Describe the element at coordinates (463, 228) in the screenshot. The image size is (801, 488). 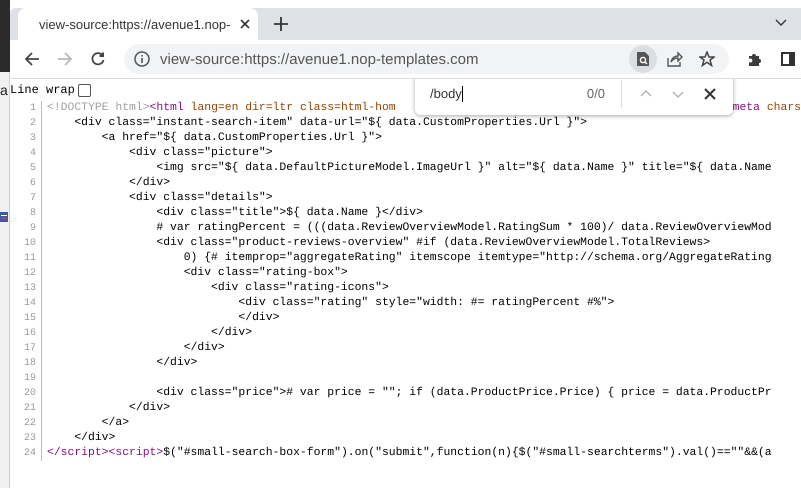
I see `source-code-line: # var ratingPercent = (((data.ReviewOverviewModel.RatingSum * 100)/ data.ReviewOverviewMod` at that location.